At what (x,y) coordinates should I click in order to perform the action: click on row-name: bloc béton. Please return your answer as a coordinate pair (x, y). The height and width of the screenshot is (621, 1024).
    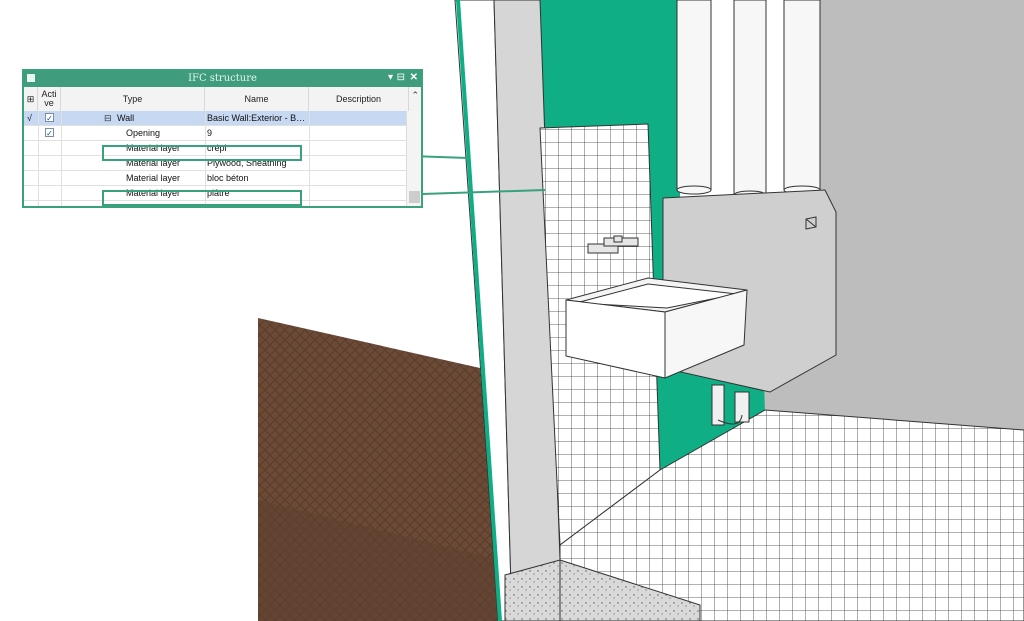
    Looking at the image, I should click on (228, 178).